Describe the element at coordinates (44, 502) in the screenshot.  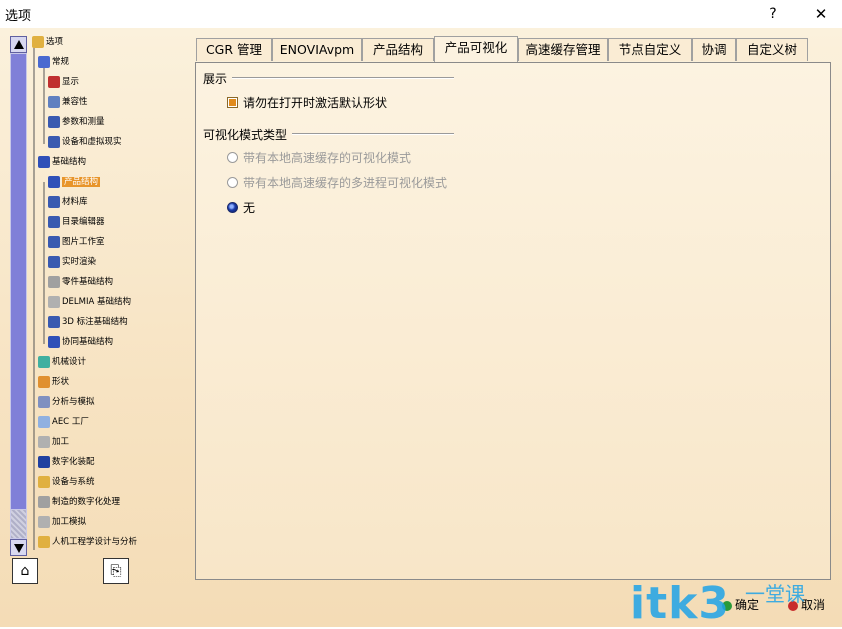
I see `manufacturing-icon` at that location.